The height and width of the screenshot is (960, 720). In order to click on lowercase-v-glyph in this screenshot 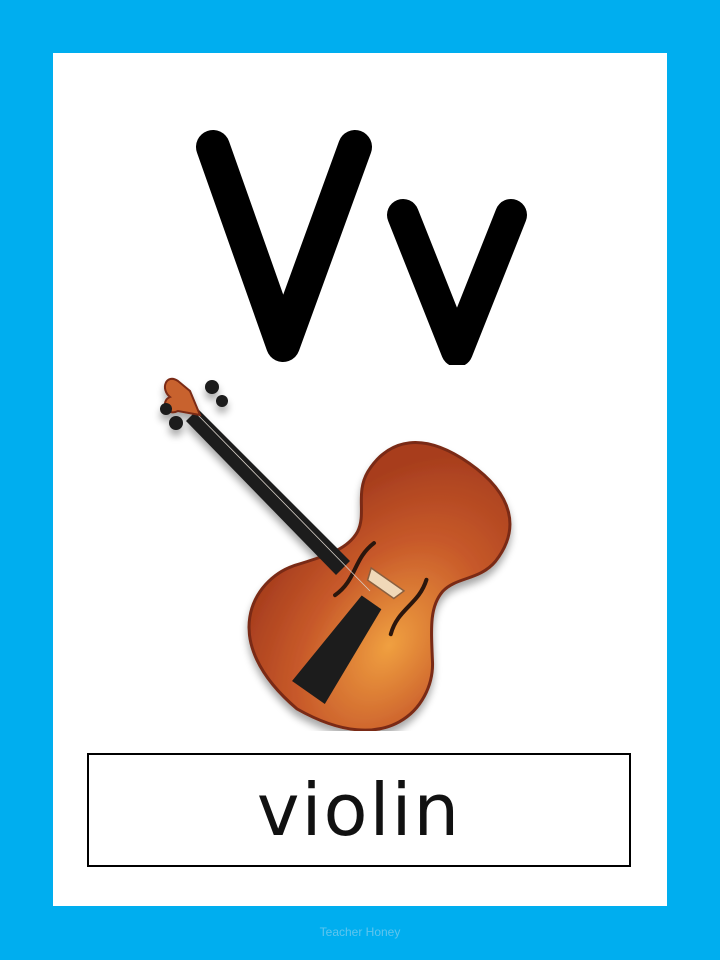, I will do `click(457, 282)`.